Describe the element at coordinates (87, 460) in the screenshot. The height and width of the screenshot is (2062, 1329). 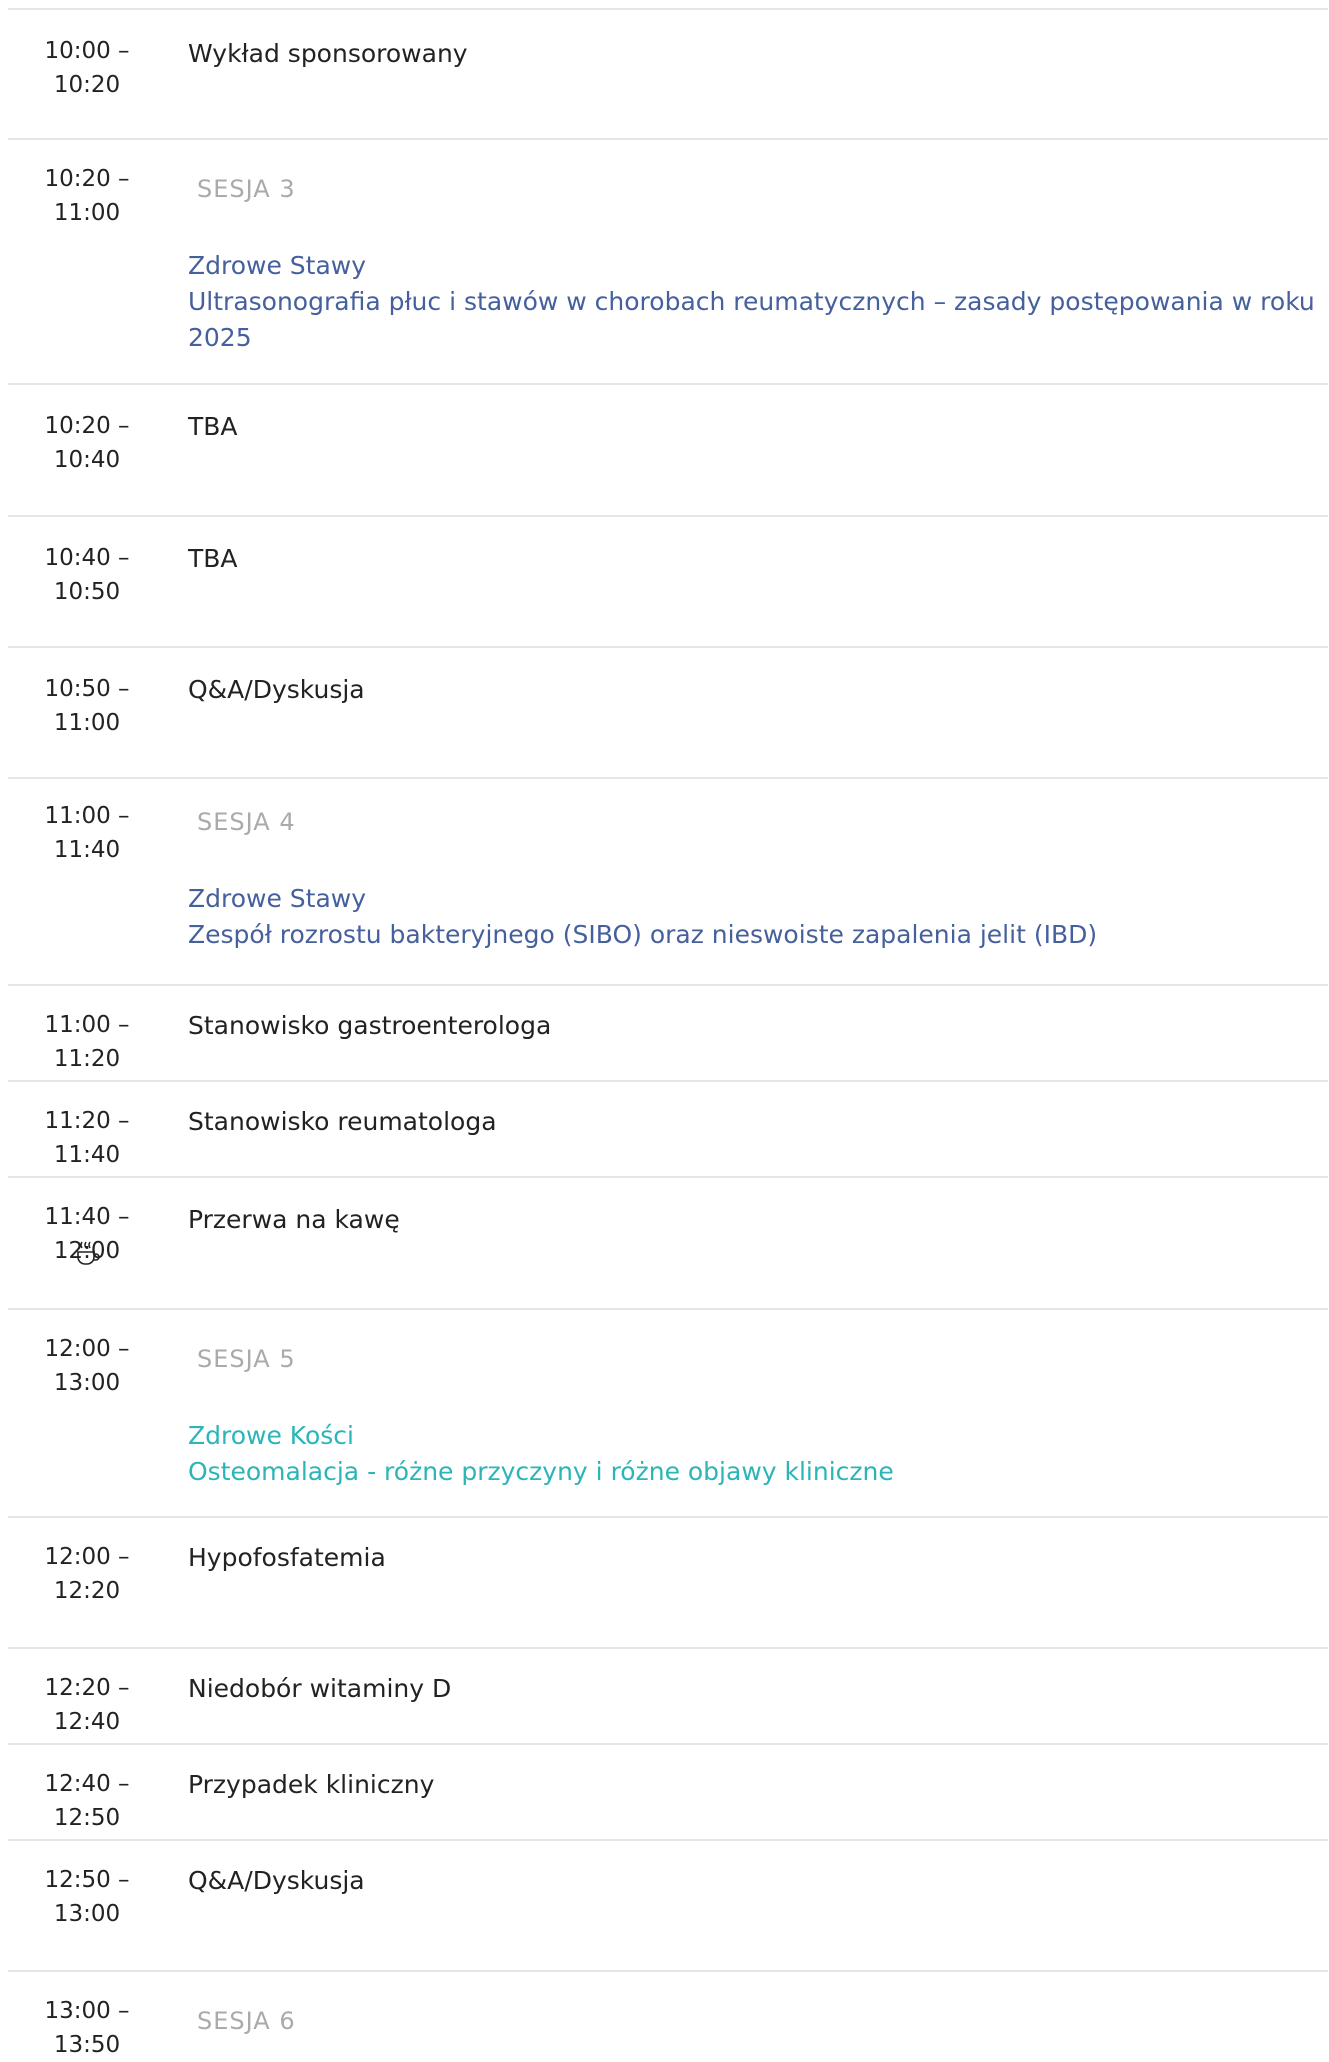
I see `time-end: 10:40` at that location.